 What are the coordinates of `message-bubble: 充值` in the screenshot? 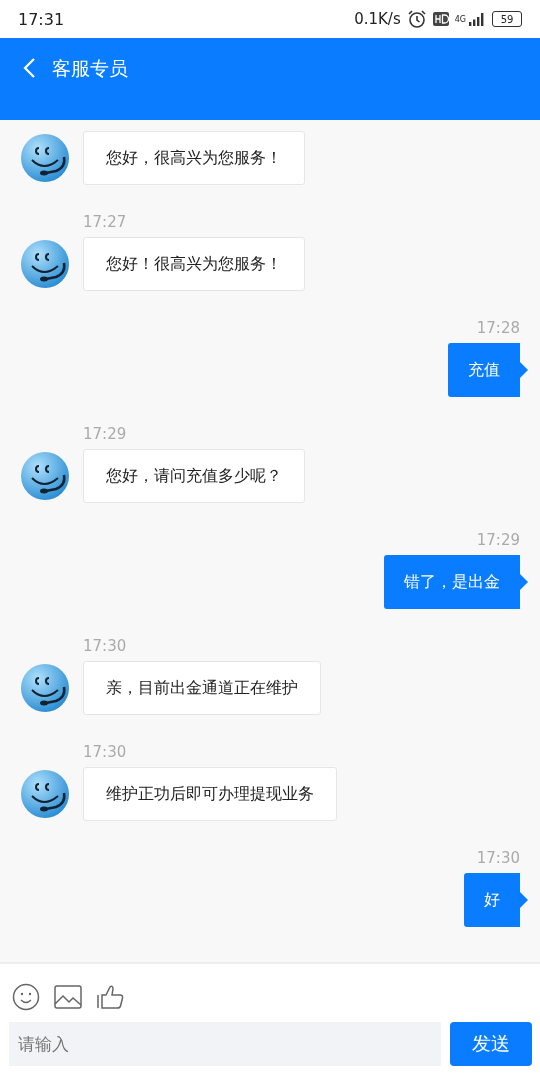 It's located at (488, 370).